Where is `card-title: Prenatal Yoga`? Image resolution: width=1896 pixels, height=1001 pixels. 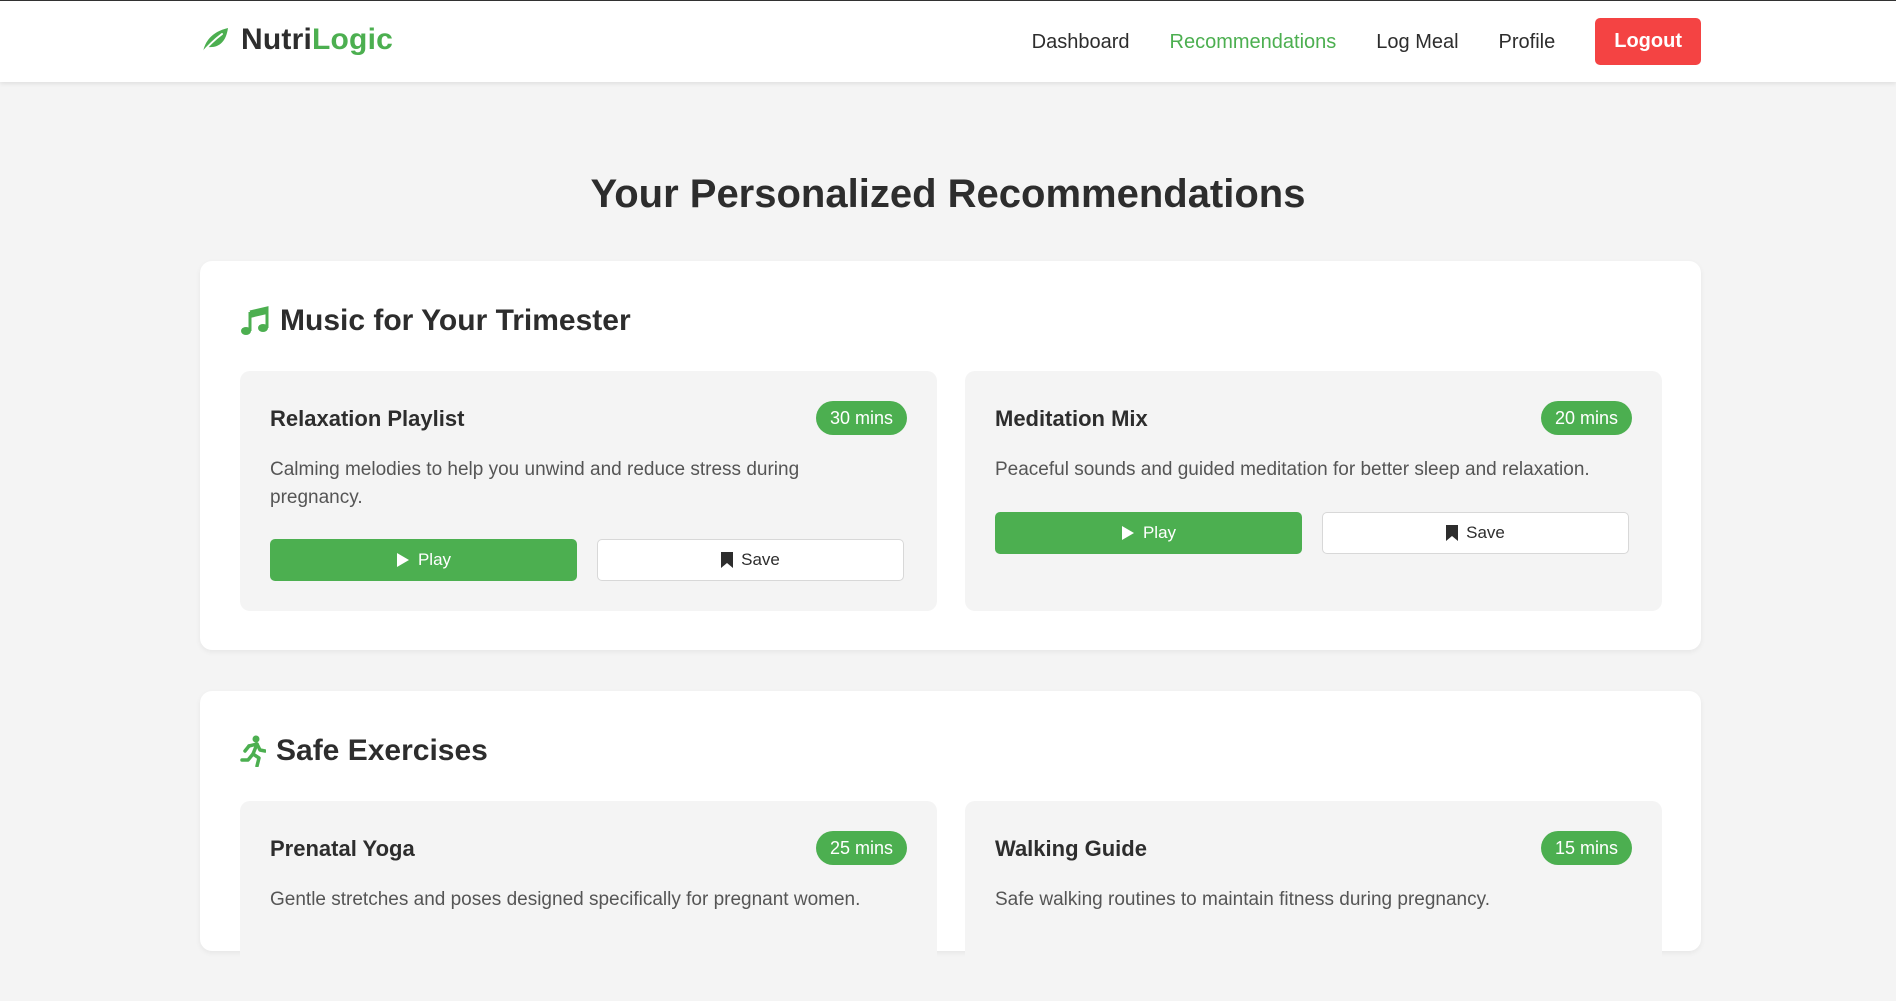
card-title: Prenatal Yoga is located at coordinates (342, 848).